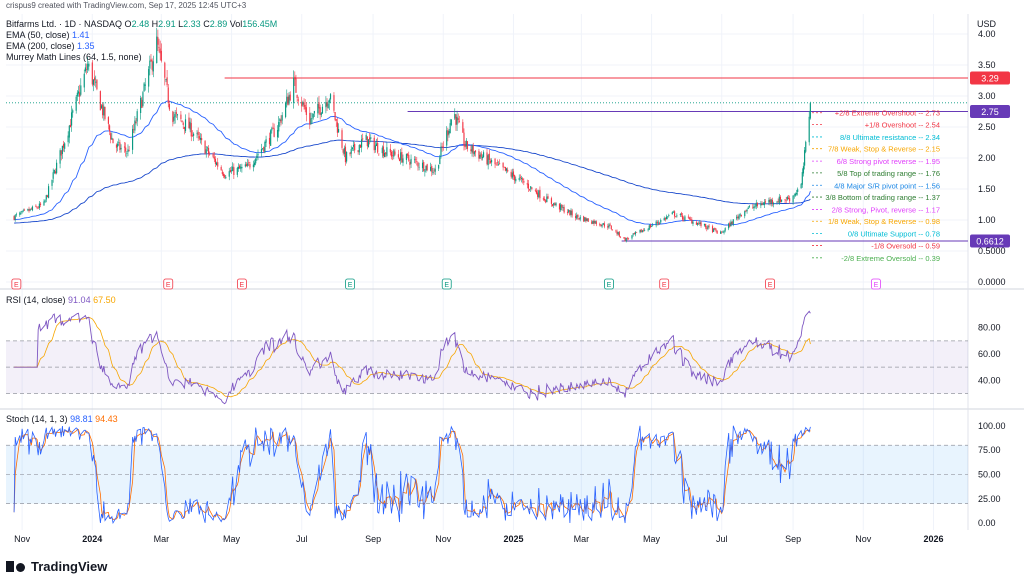 The height and width of the screenshot is (584, 1024). Describe the element at coordinates (215, 24) in the screenshot. I see `ohlc-c: C2.89` at that location.